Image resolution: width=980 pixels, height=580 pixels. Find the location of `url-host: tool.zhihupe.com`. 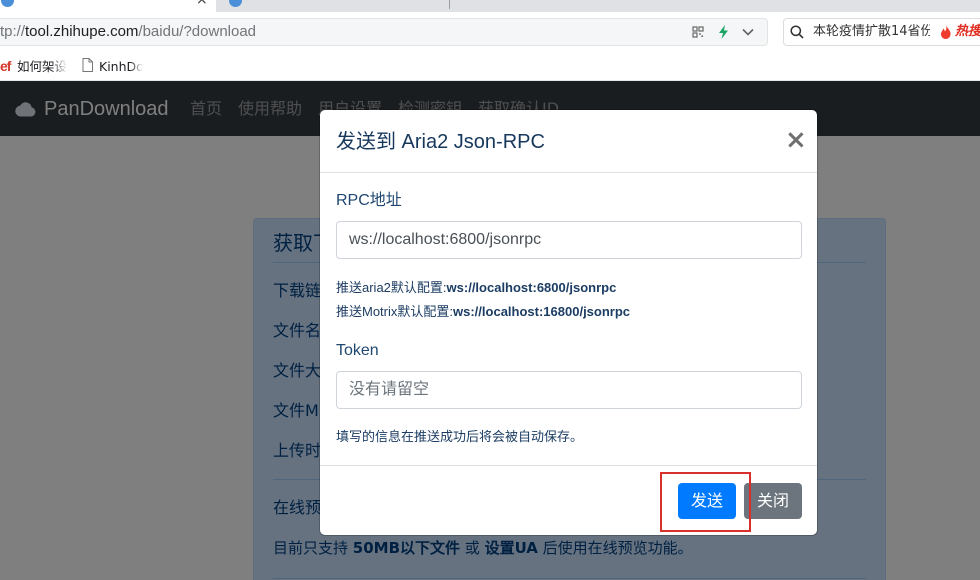

url-host: tool.zhihupe.com is located at coordinates (82, 31).